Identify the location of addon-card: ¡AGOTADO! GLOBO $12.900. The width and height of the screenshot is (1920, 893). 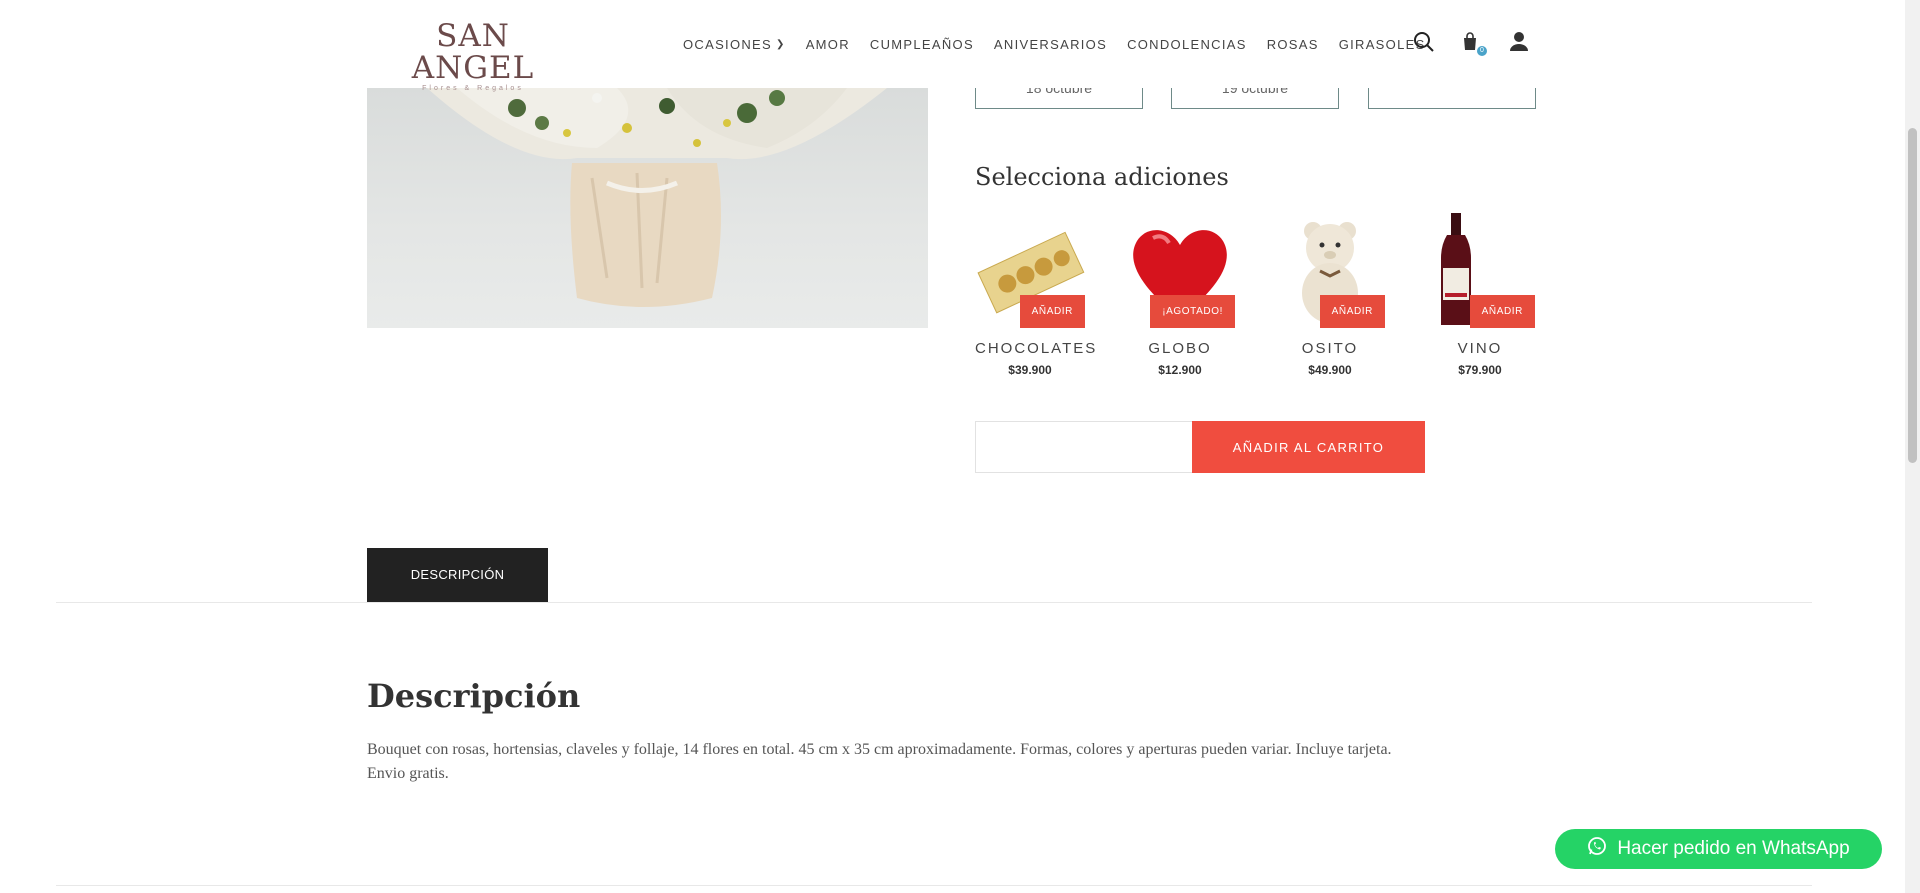
(1180, 295).